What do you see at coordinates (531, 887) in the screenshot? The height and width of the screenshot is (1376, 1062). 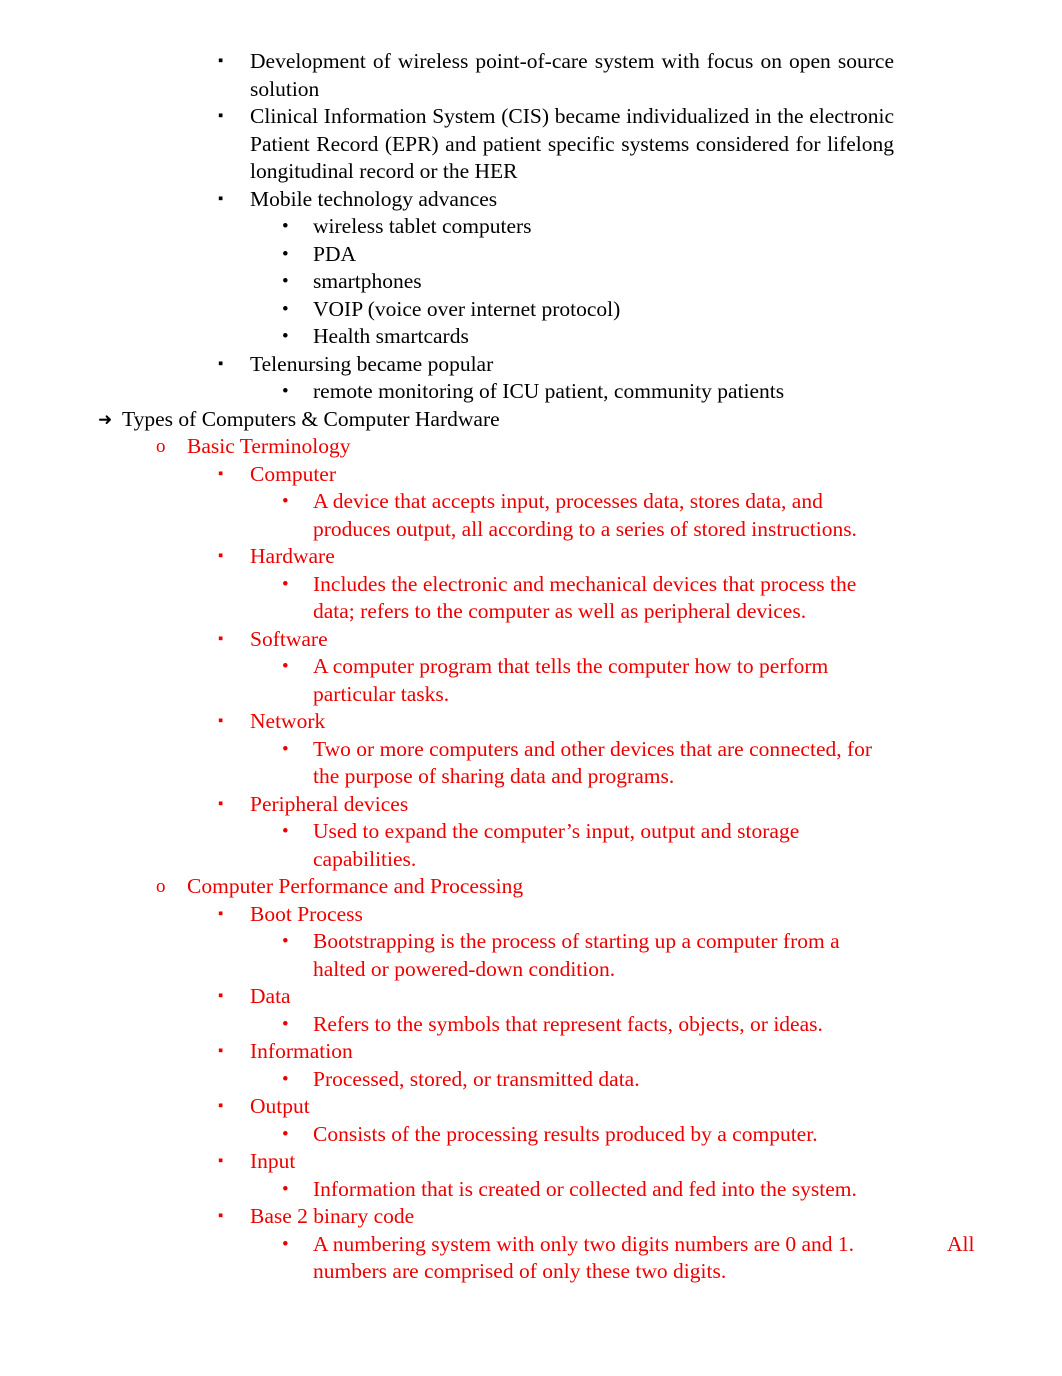 I see `outline-item: o Computer Performance and Processing` at bounding box center [531, 887].